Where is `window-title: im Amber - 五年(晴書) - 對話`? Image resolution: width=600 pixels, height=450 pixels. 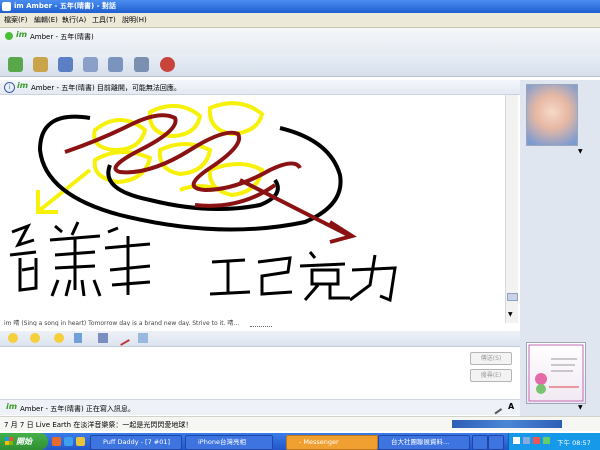 window-title: im Amber - 五年(晴書) - 對話 is located at coordinates (65, 6).